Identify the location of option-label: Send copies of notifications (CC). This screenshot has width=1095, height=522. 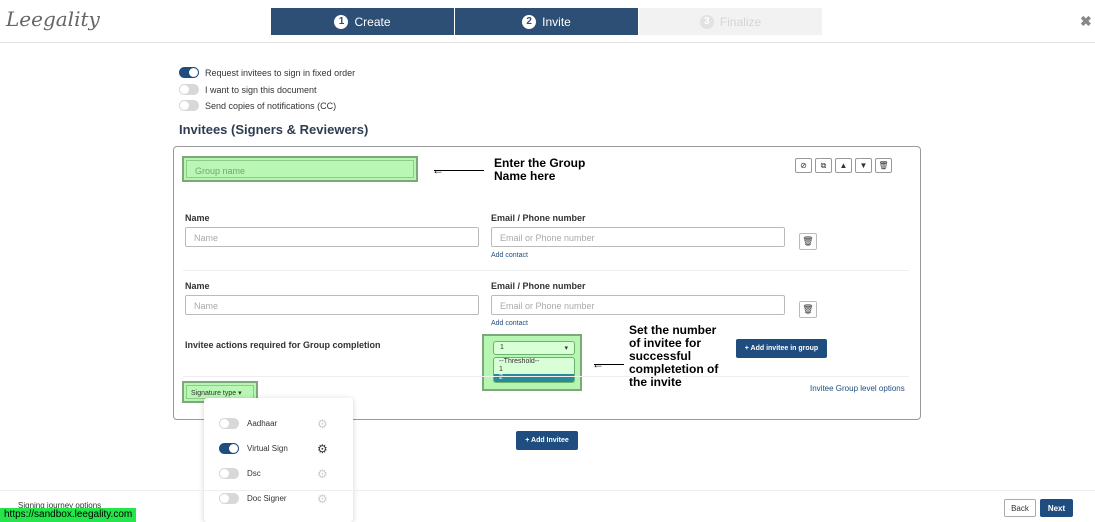
(271, 105).